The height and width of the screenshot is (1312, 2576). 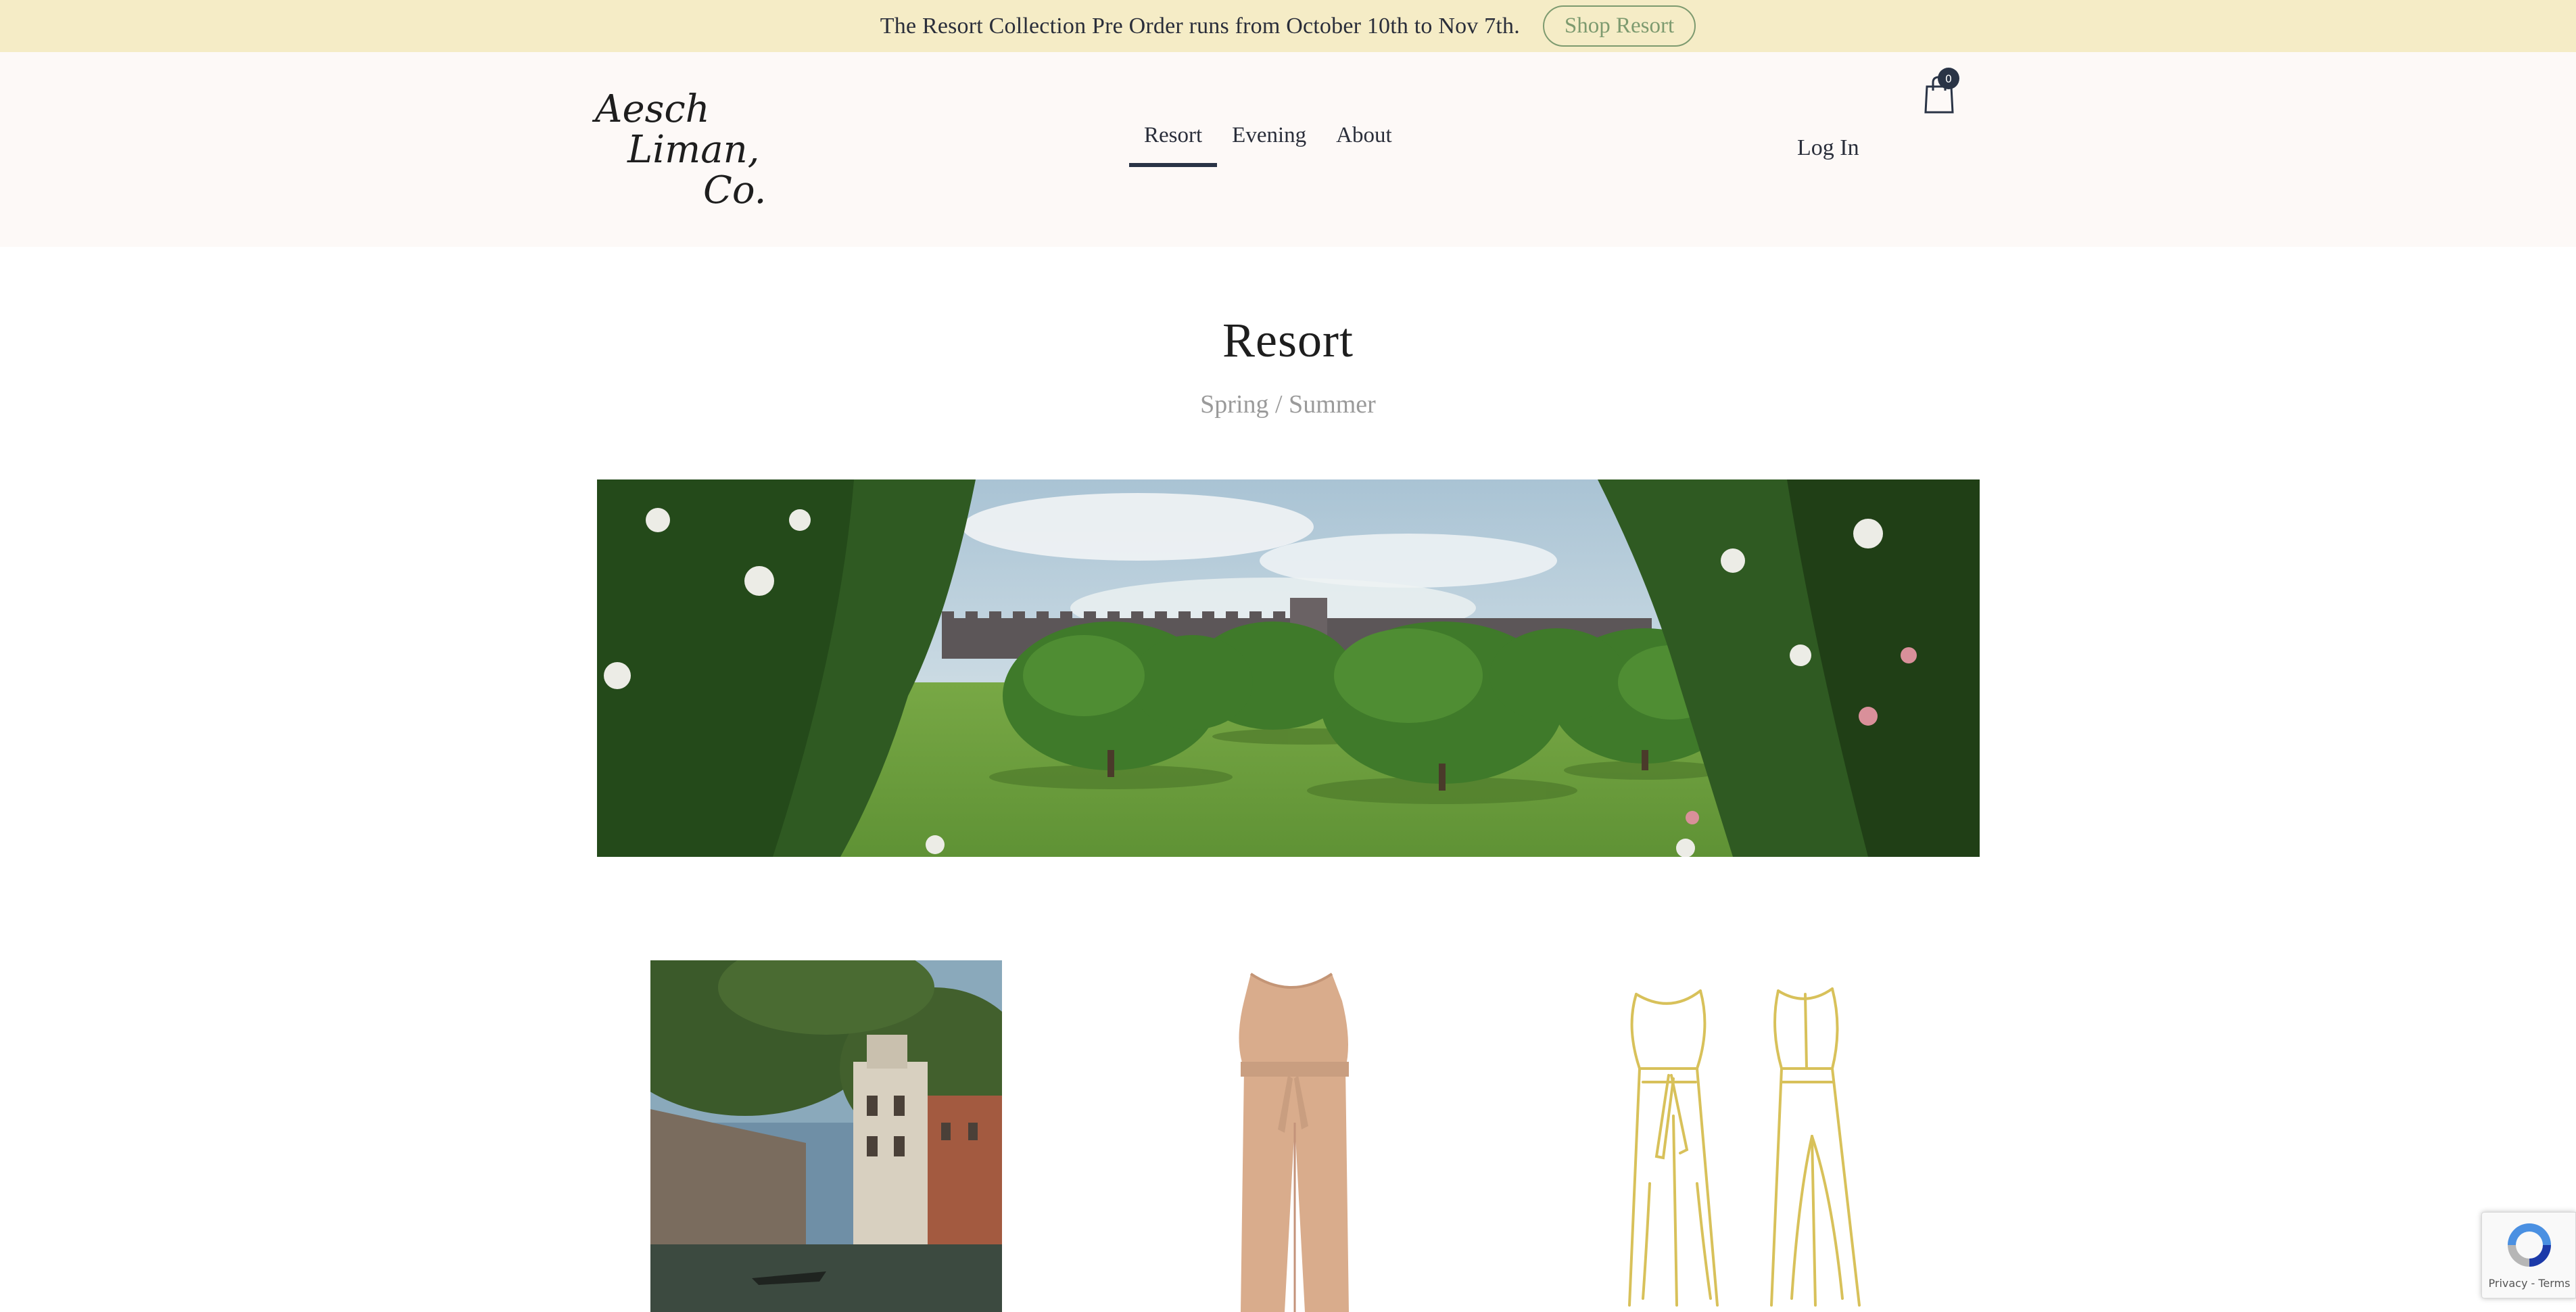 I want to click on brand-logo: Aesch Liman, Co., so click(x=683, y=150).